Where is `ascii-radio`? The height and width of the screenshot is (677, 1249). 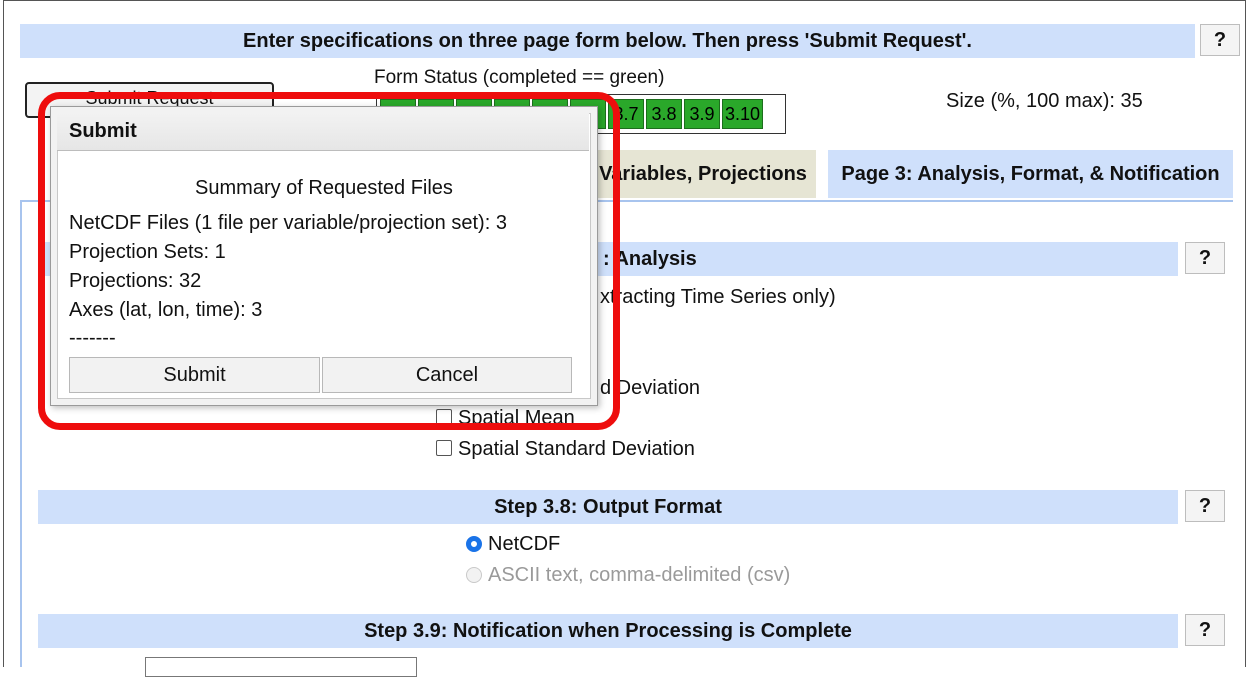
ascii-radio is located at coordinates (474, 575).